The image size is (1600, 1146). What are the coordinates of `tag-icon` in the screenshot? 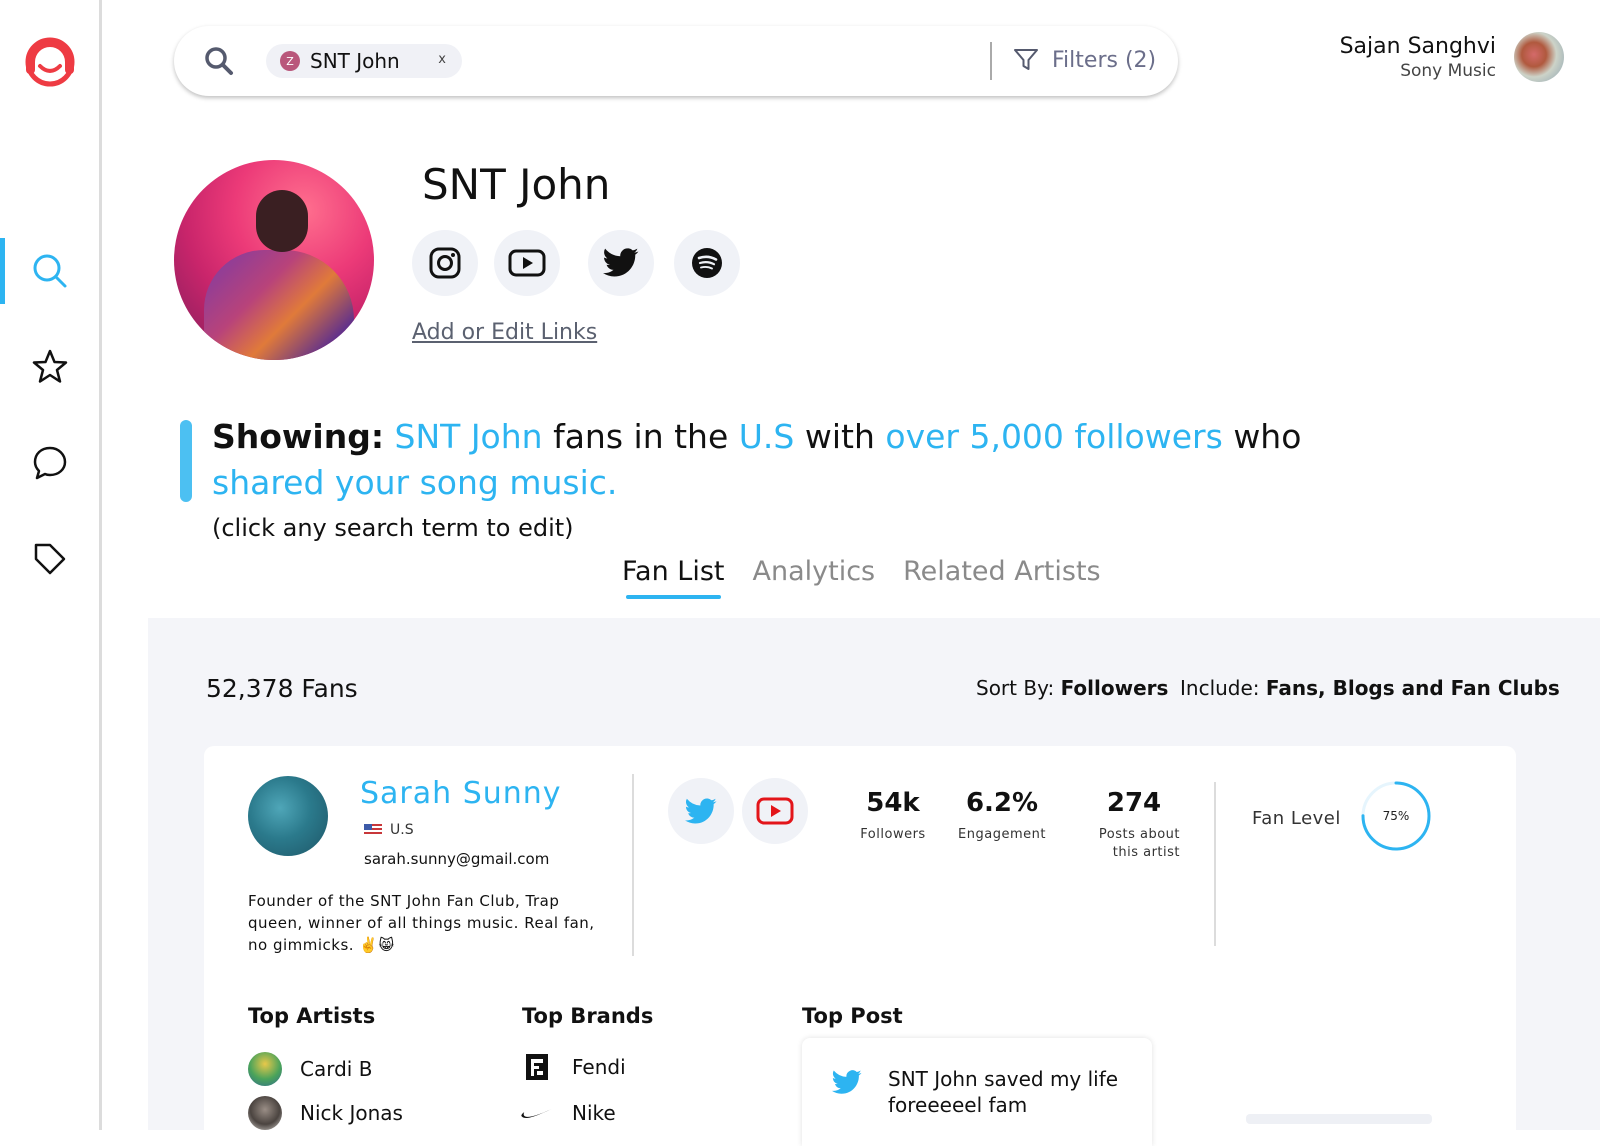 It's located at (49, 559).